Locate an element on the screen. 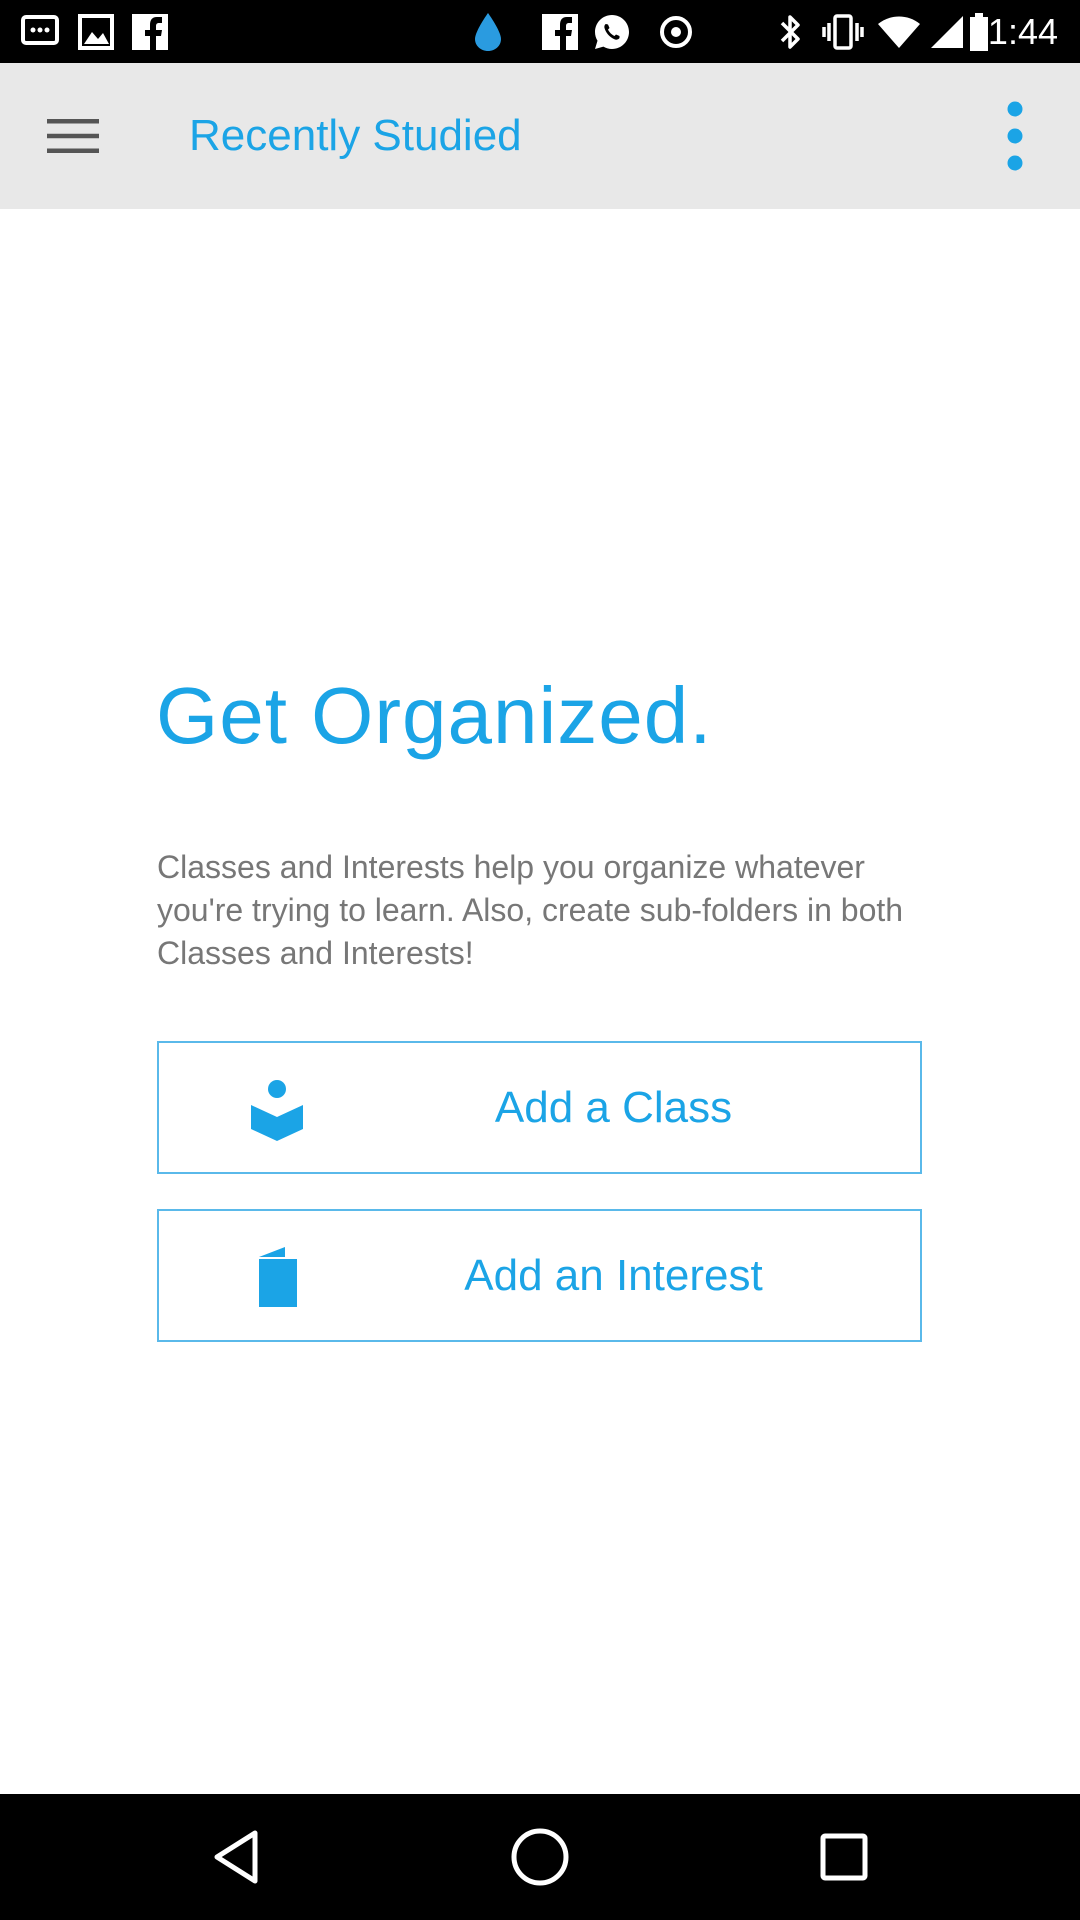 Image resolution: width=1080 pixels, height=1920 pixels. app-bar: Recently Studied is located at coordinates (540, 136).